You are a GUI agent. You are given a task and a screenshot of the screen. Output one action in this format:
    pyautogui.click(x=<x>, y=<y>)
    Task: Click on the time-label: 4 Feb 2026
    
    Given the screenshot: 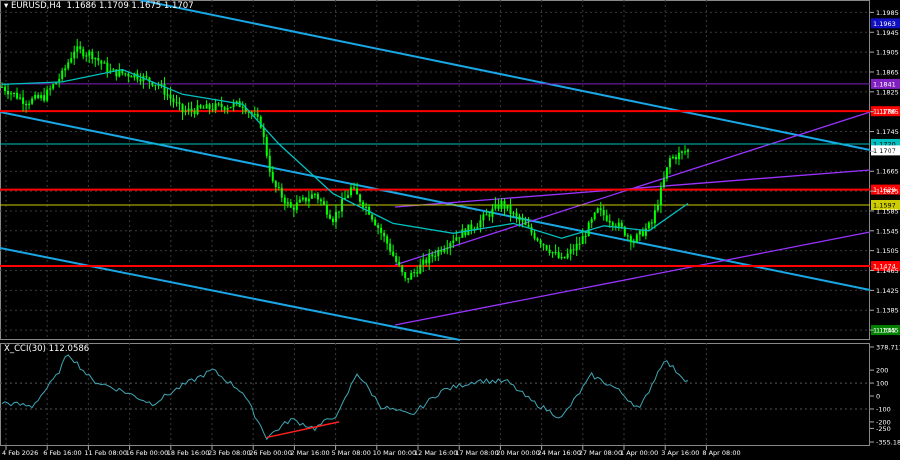 What is the action you would take?
    pyautogui.click(x=20, y=453)
    